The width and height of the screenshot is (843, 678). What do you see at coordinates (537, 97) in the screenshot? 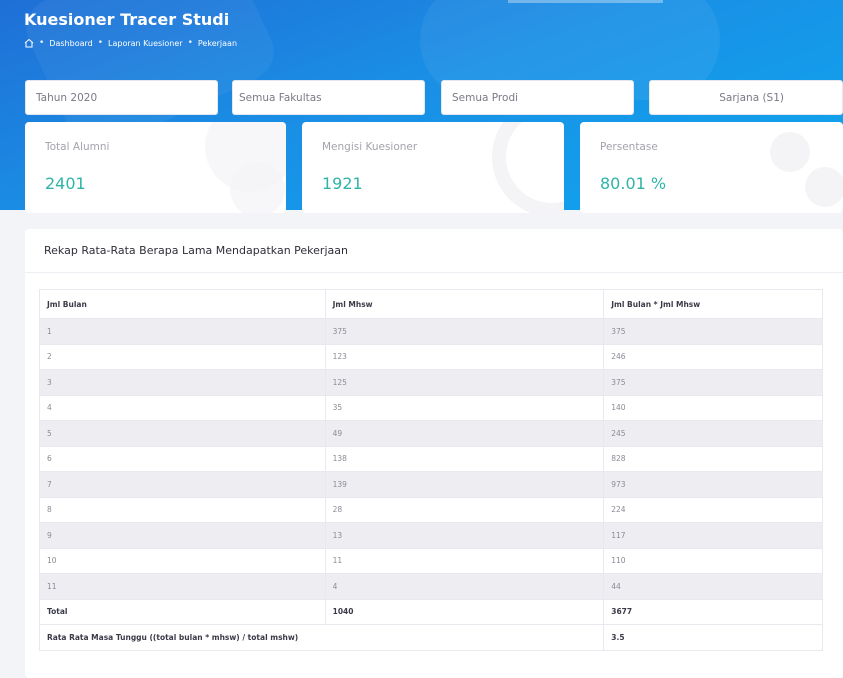
I see `prodi-select: Semua Prodi` at bounding box center [537, 97].